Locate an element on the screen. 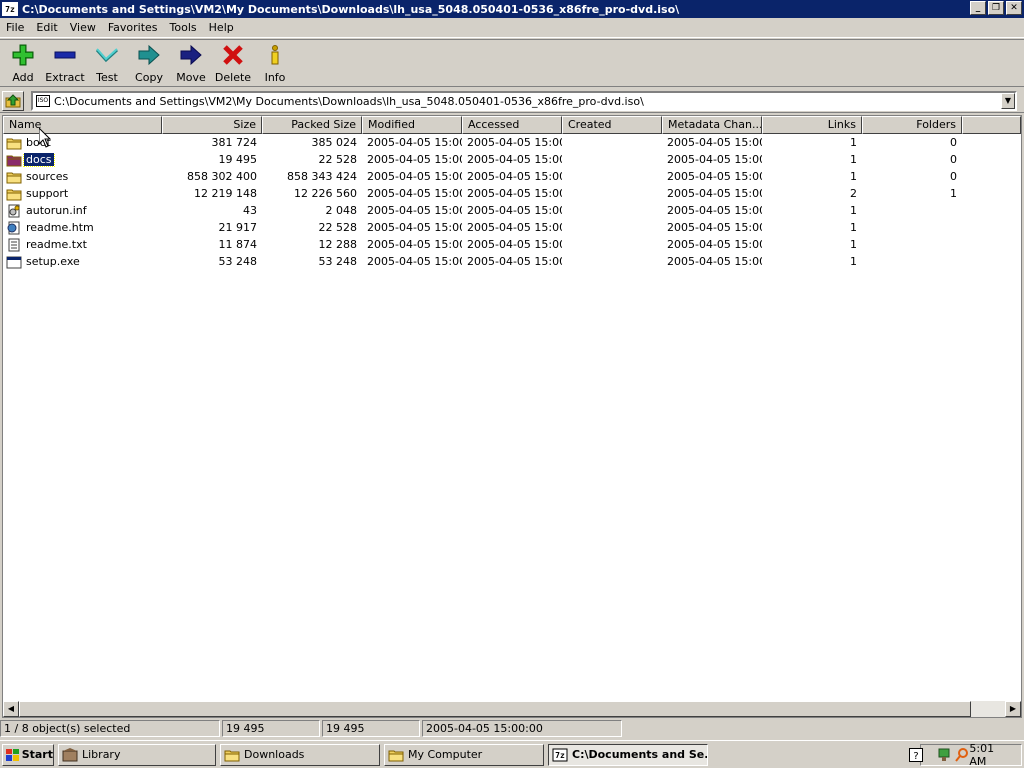 The height and width of the screenshot is (768, 1024). cell-packed-size: 12 226 560 is located at coordinates (325, 193).